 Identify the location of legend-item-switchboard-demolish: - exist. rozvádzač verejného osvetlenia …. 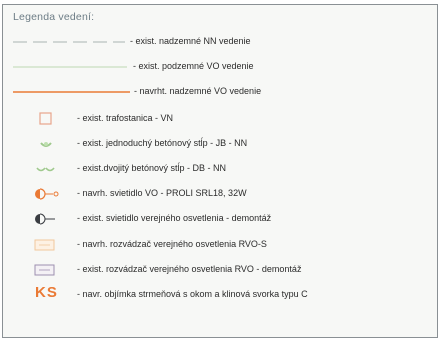
(220, 271).